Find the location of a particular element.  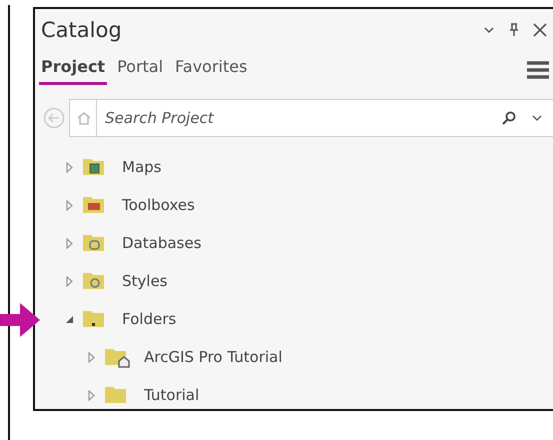

tree-item: Databases is located at coordinates (162, 243).